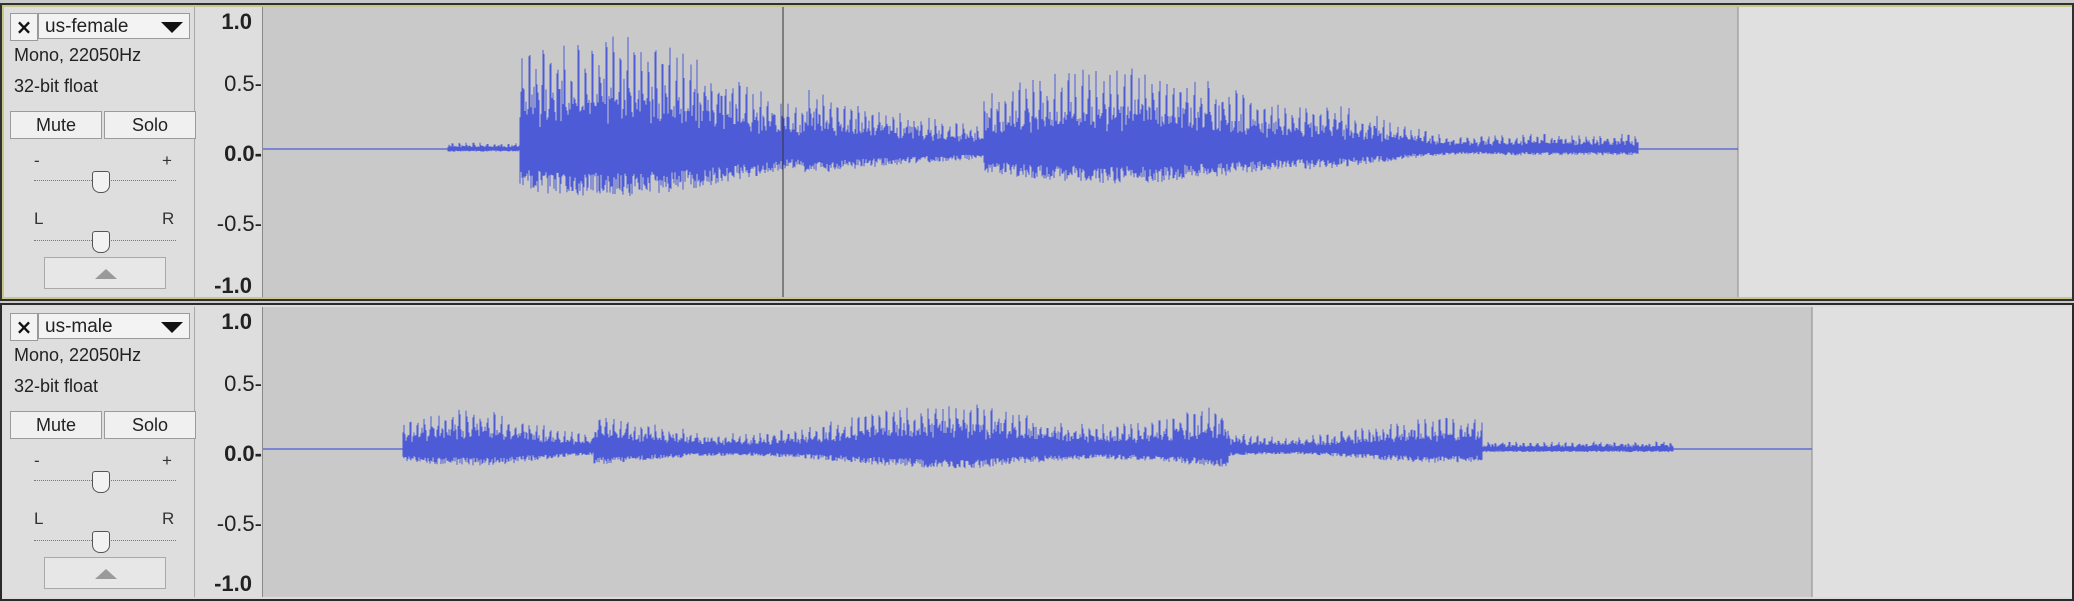 The width and height of the screenshot is (2074, 601). What do you see at coordinates (87, 26) in the screenshot?
I see `track-name-label: us-female` at bounding box center [87, 26].